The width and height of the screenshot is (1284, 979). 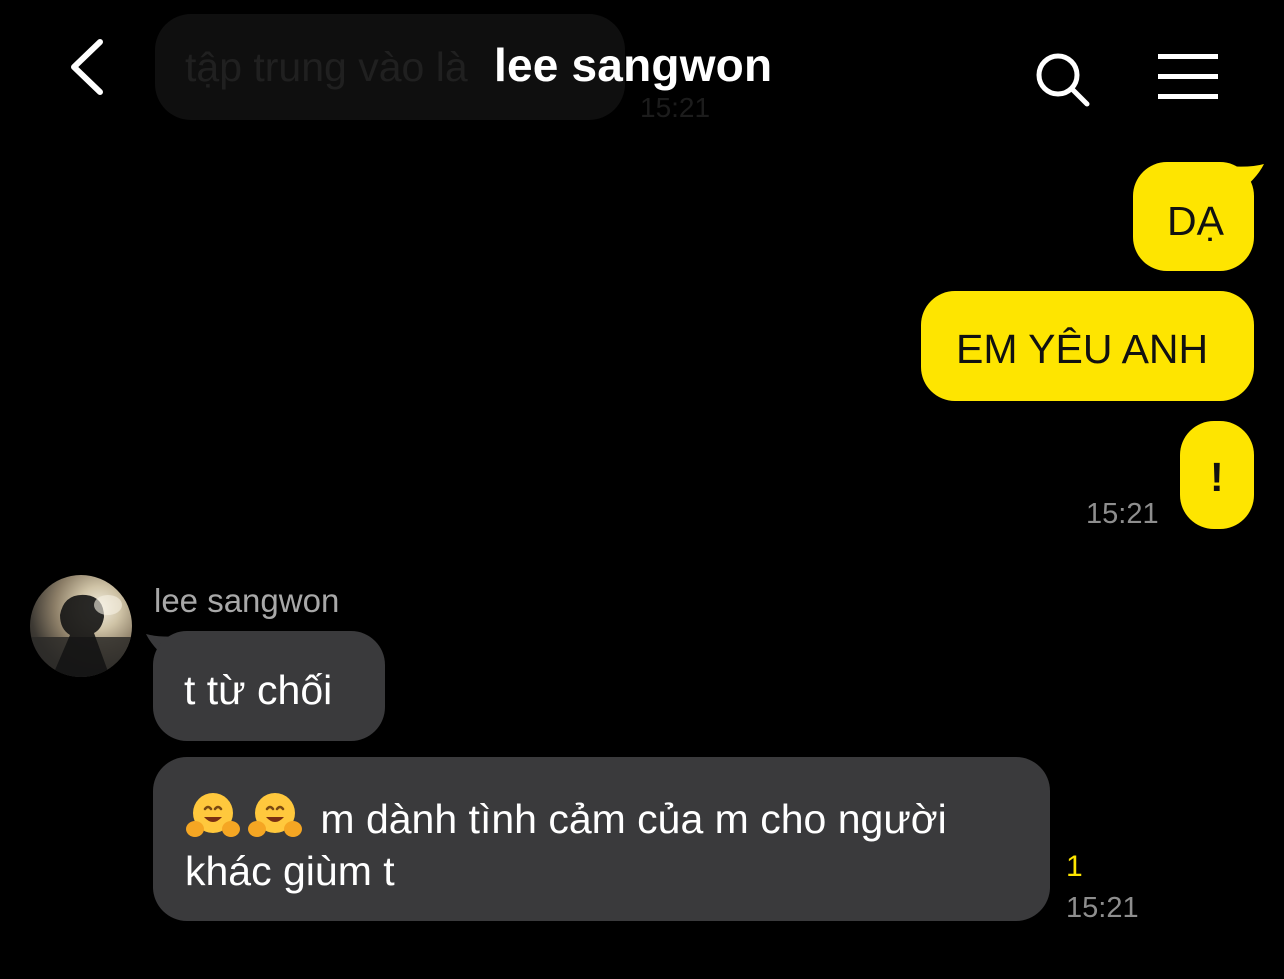 What do you see at coordinates (633, 65) in the screenshot?
I see `chat-title: lee sangwon` at bounding box center [633, 65].